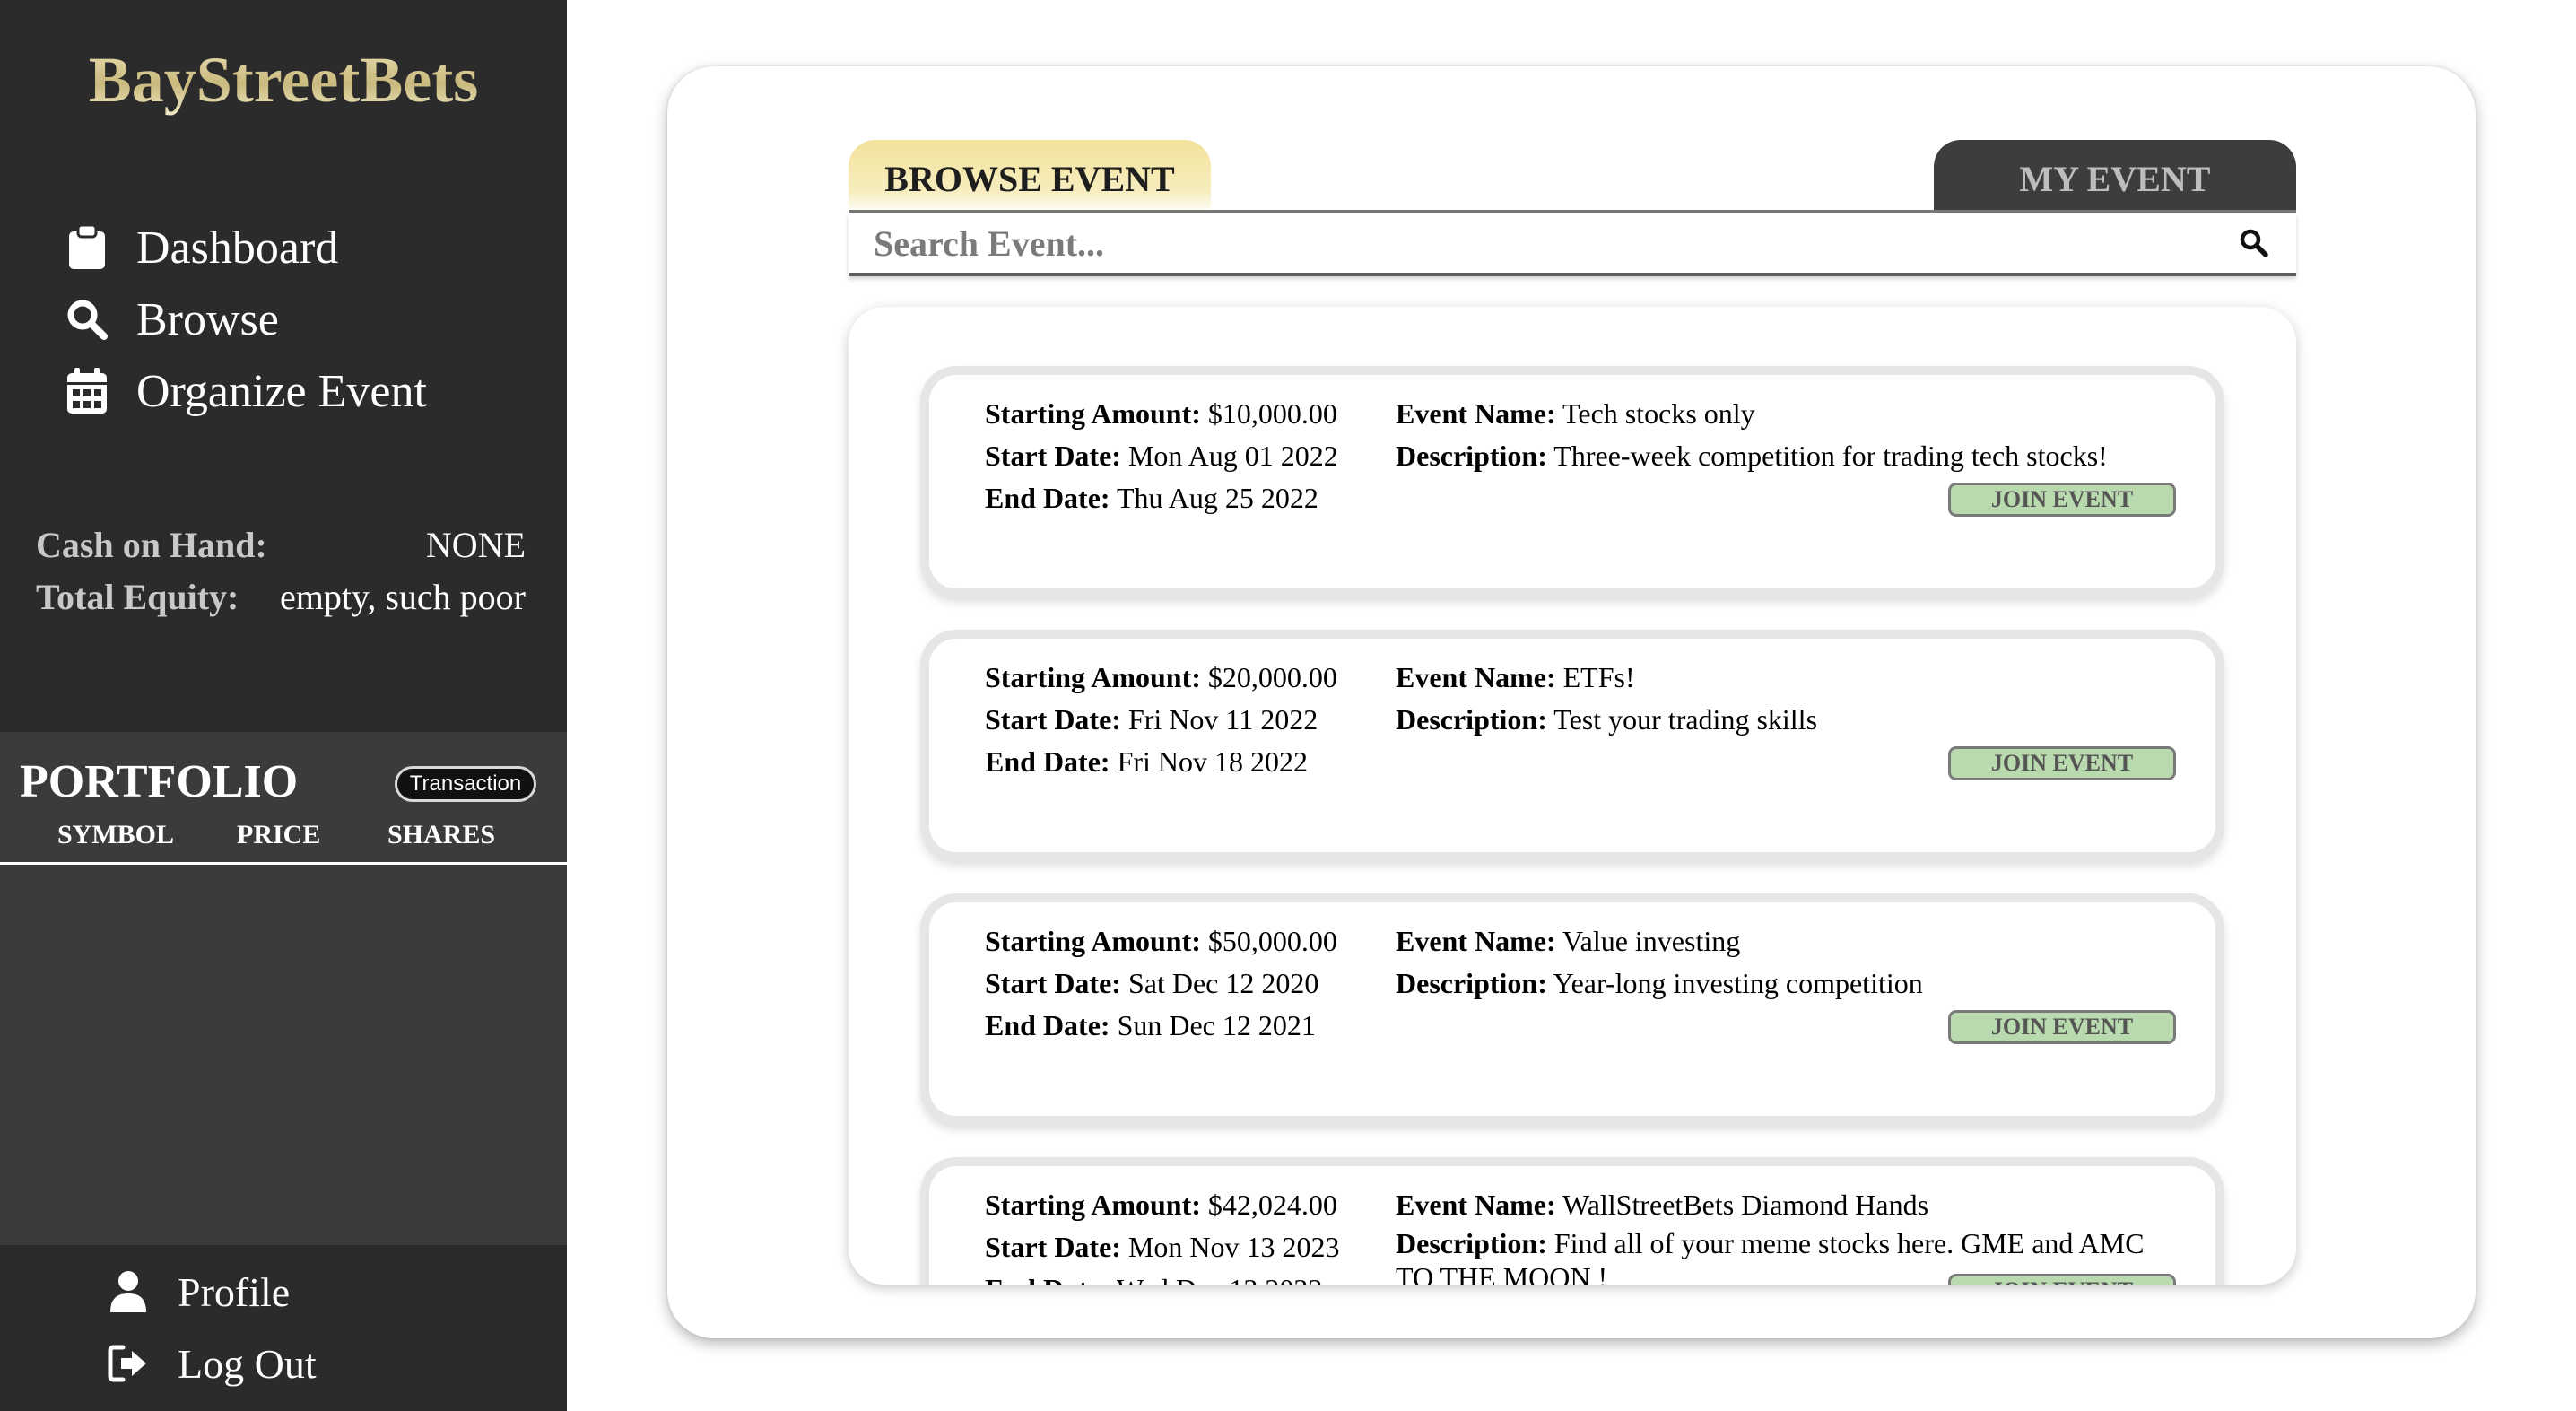 The width and height of the screenshot is (2576, 1411). Describe the element at coordinates (1272, 414) in the screenshot. I see `starting-amount-value: $10,000.00` at that location.